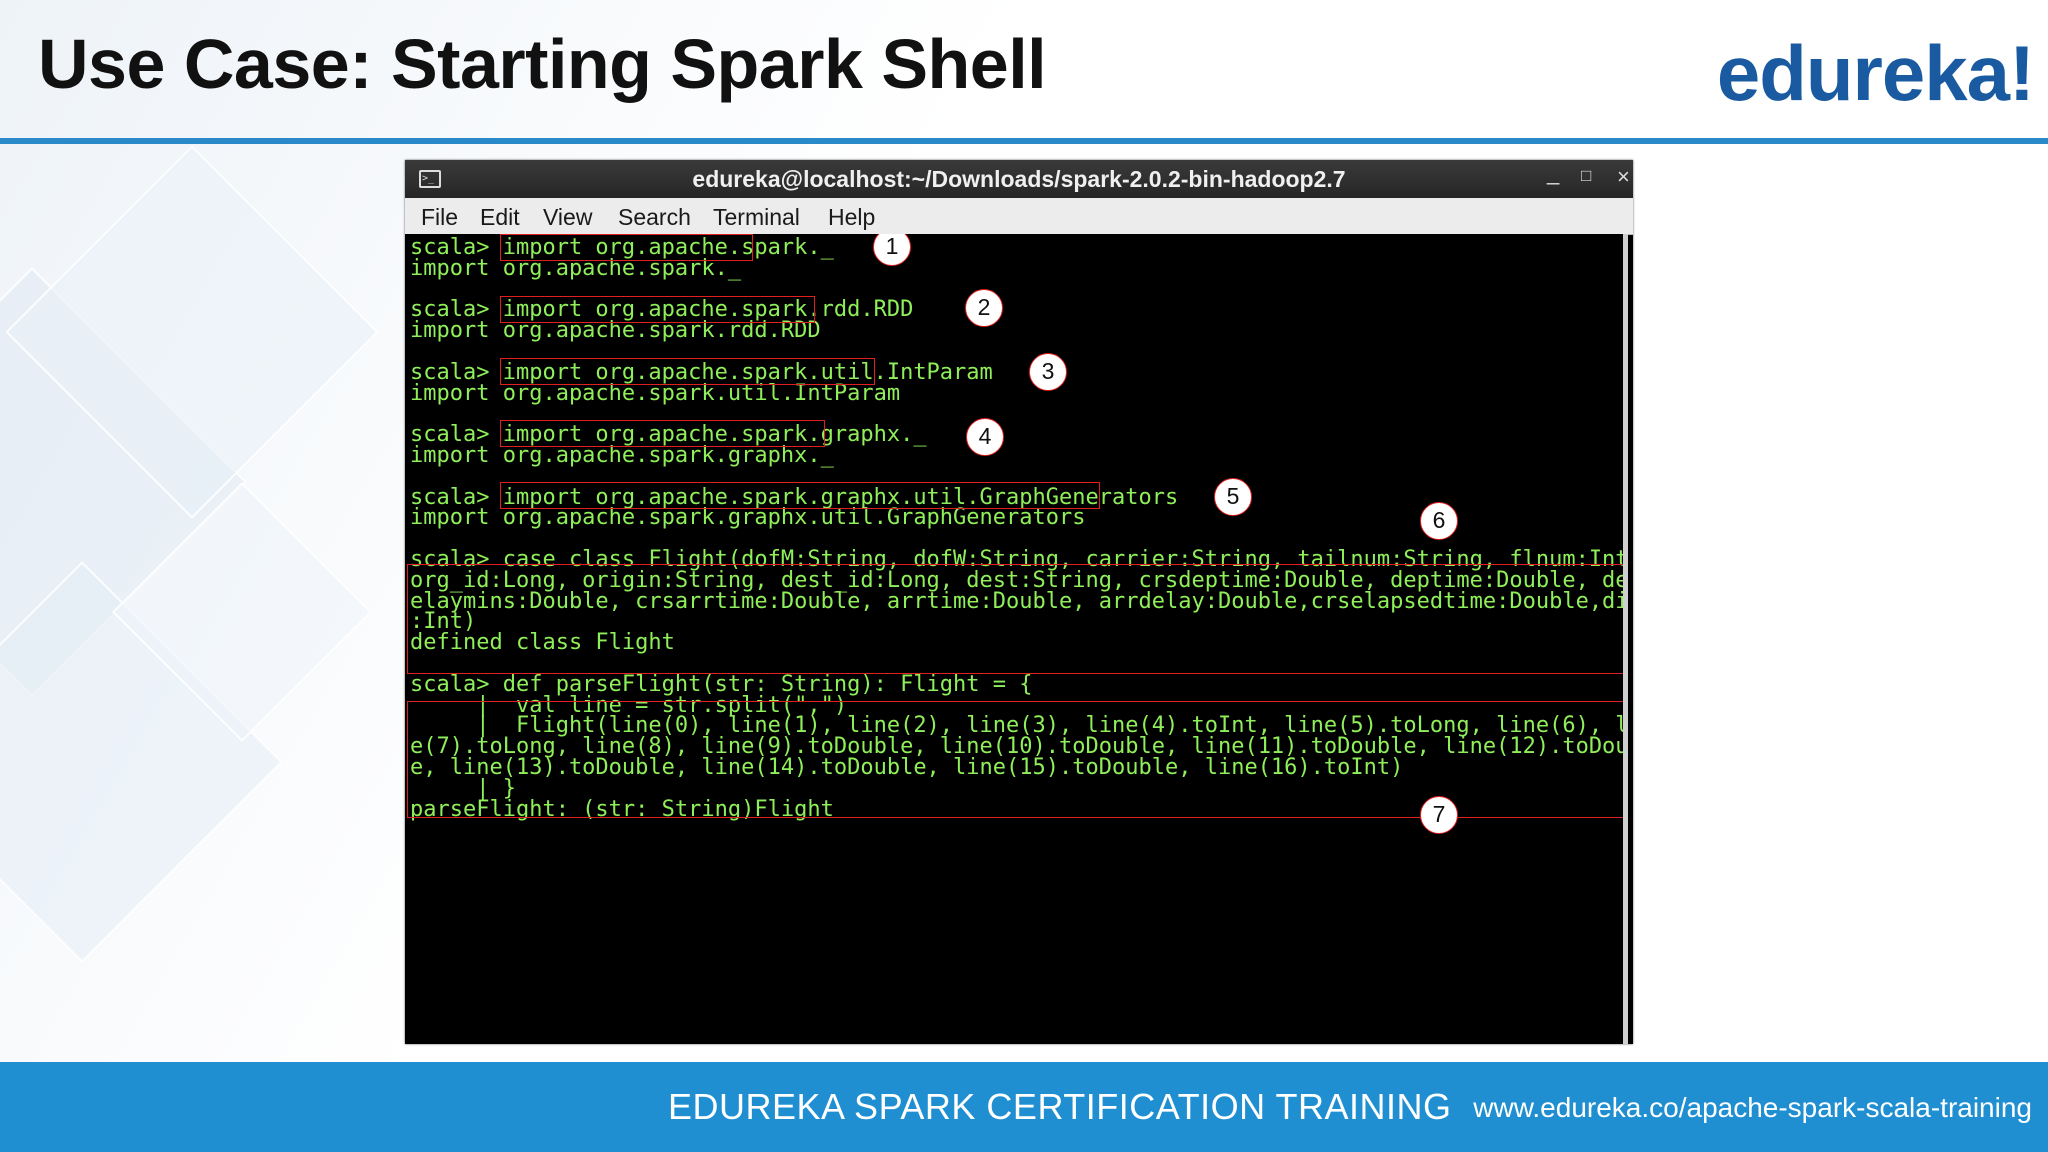 The image size is (2048, 1152). Describe the element at coordinates (1233, 497) in the screenshot. I see `step-marker-5: 5` at that location.